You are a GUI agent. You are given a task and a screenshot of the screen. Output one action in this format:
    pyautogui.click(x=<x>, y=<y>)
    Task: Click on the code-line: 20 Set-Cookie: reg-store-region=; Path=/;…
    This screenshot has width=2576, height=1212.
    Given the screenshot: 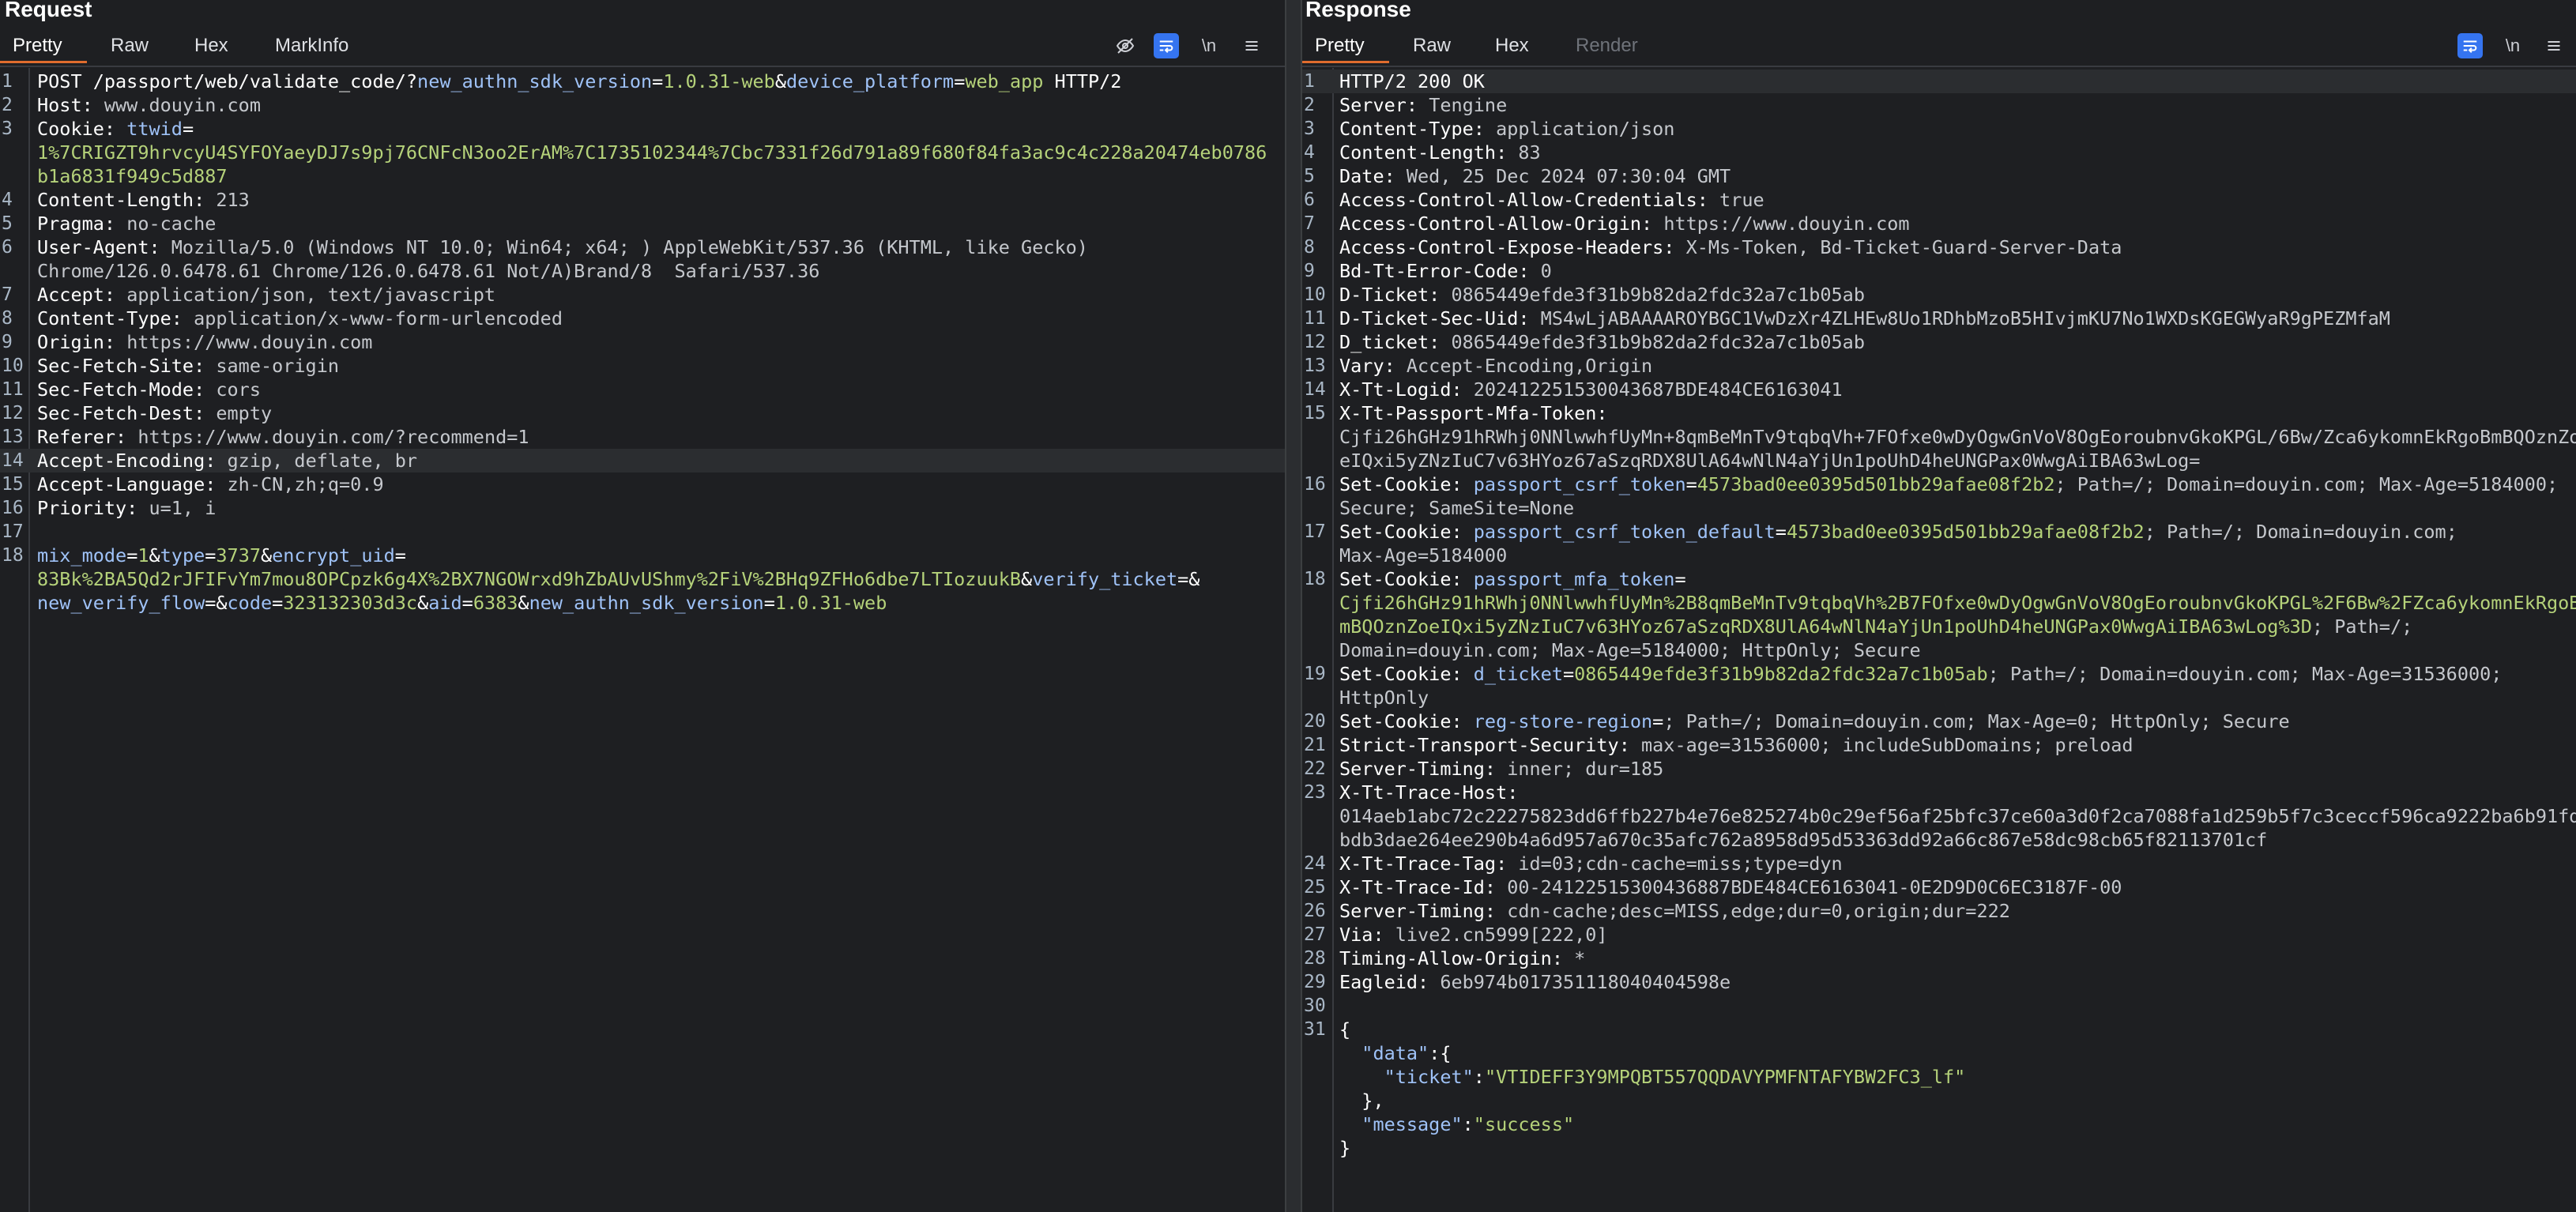 What is the action you would take?
    pyautogui.click(x=1939, y=721)
    